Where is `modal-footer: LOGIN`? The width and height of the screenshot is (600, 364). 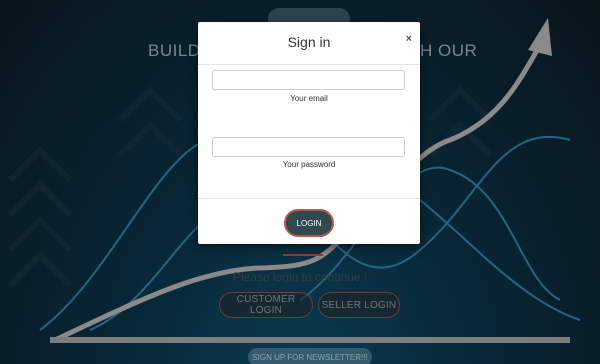
modal-footer: LOGIN is located at coordinates (309, 221).